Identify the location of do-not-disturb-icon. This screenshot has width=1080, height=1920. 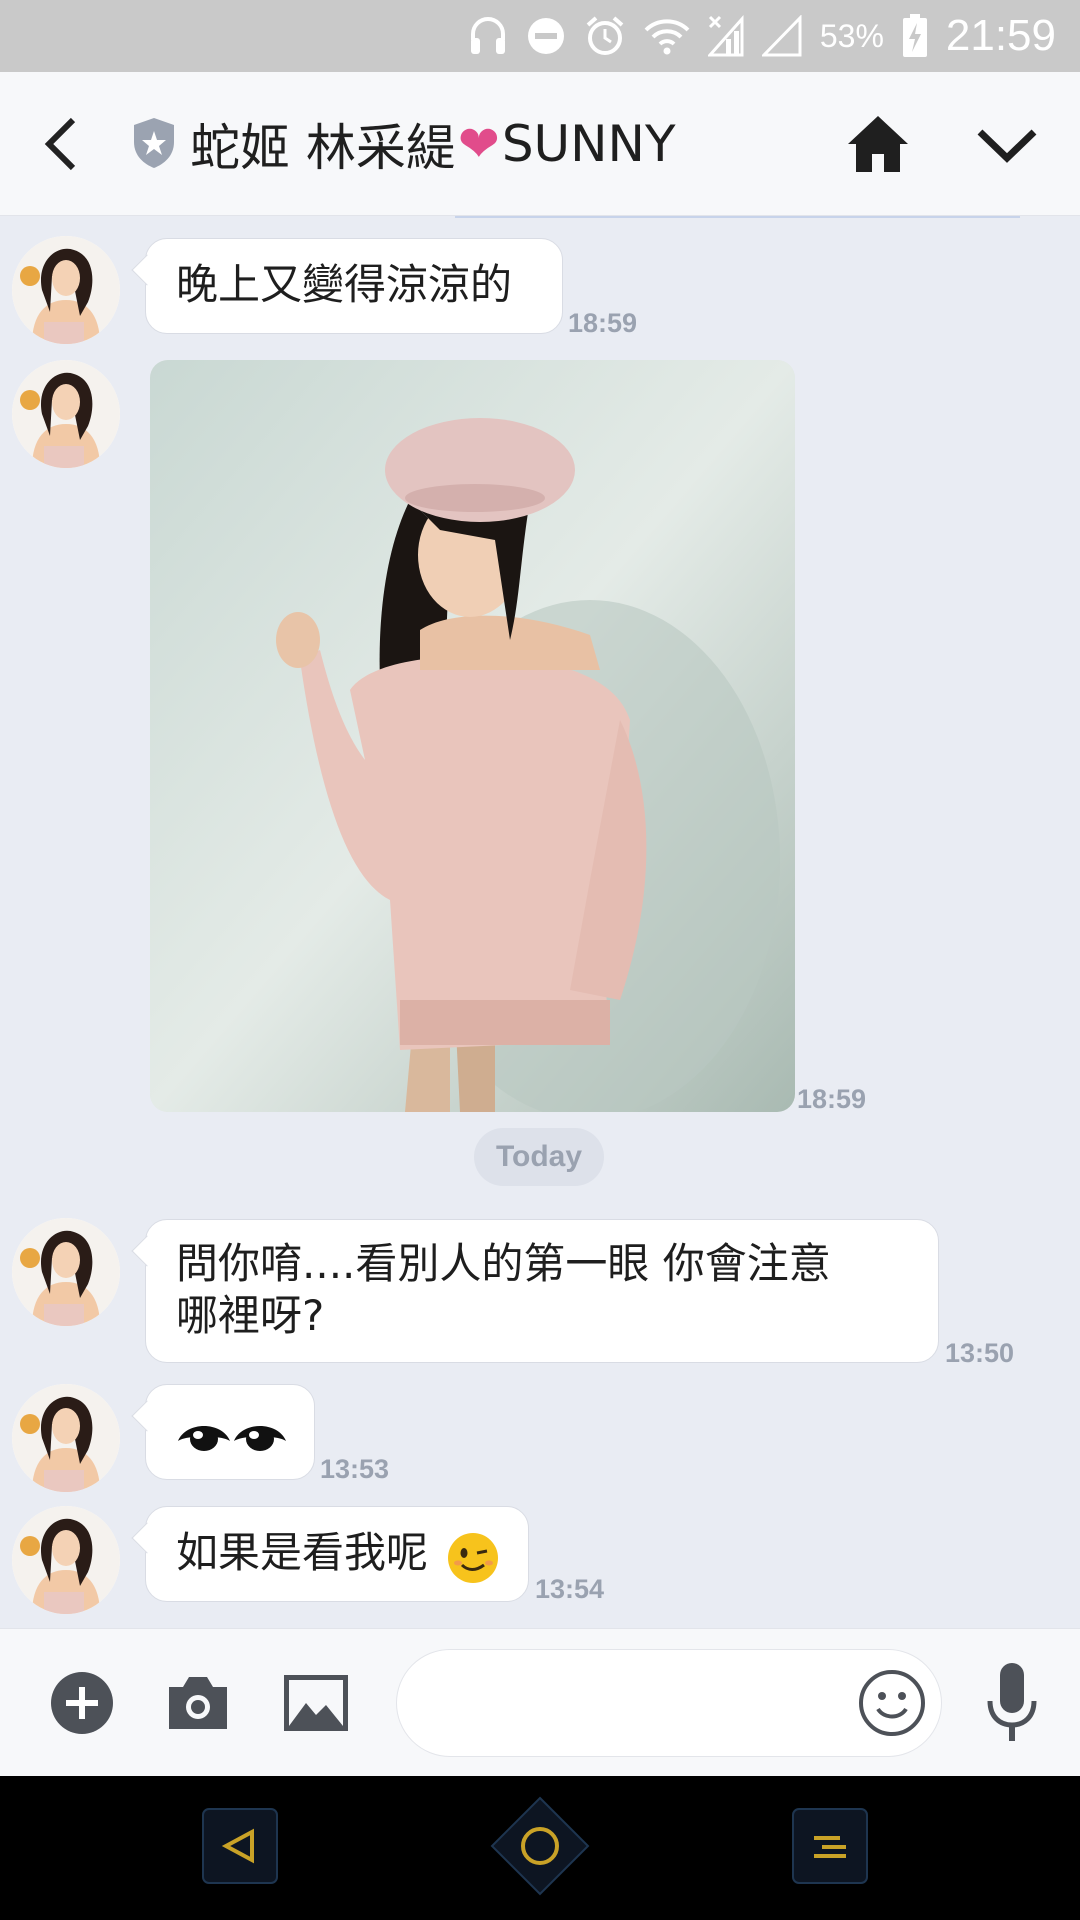
(546, 36).